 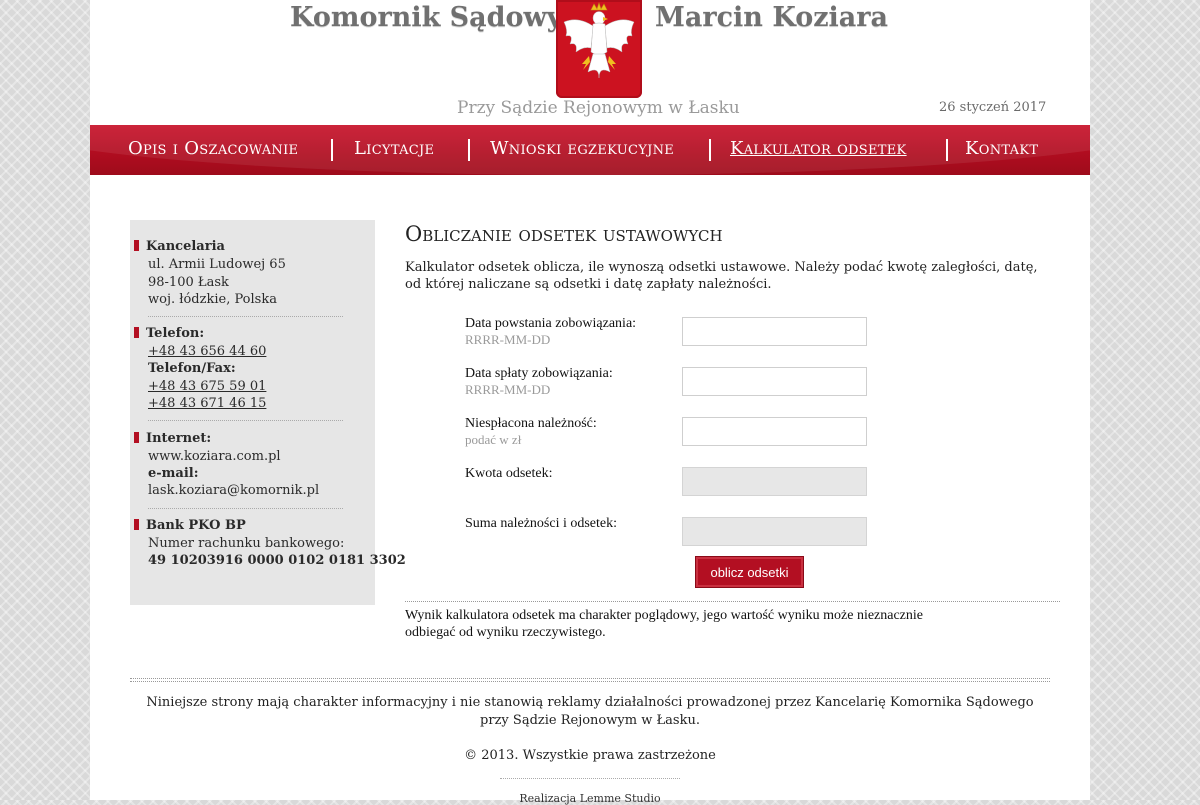 What do you see at coordinates (426, 17) in the screenshot?
I see `site-title-left: Komornik Sądowy` at bounding box center [426, 17].